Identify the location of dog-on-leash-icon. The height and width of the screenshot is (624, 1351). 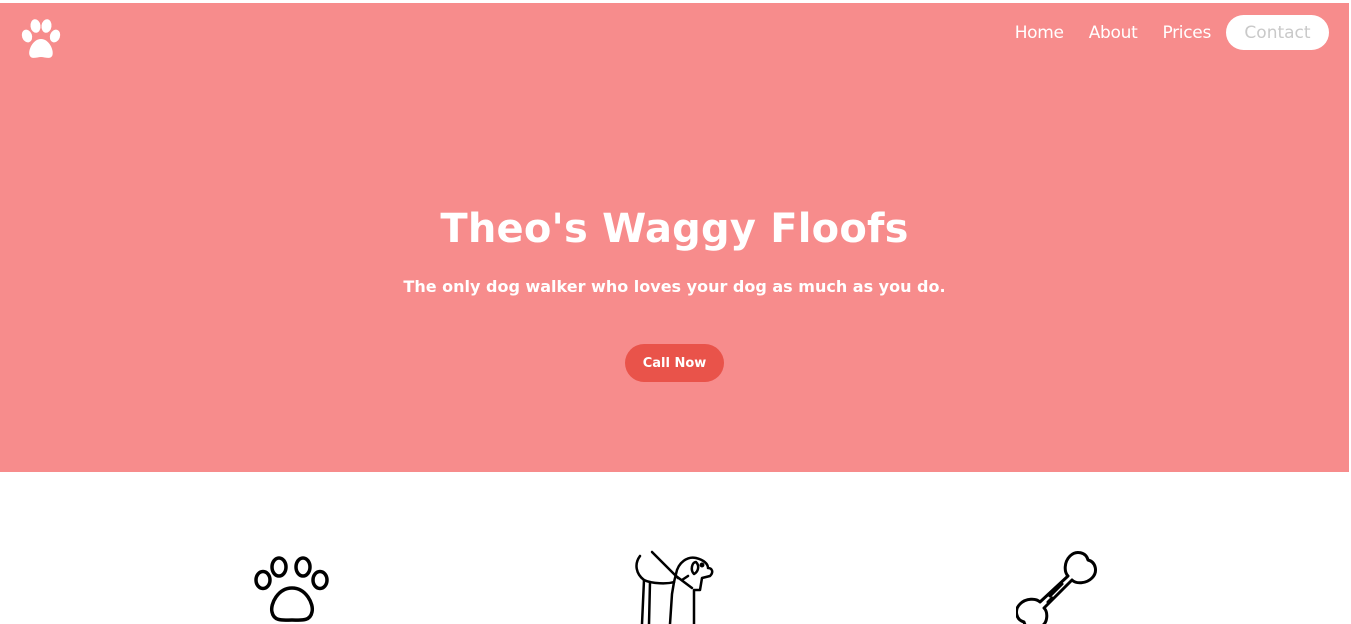
(674, 587).